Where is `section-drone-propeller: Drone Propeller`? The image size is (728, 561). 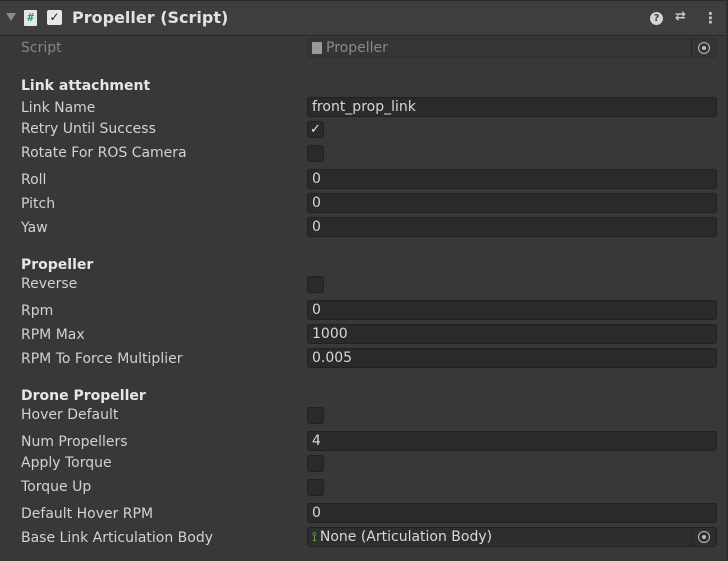
section-drone-propeller: Drone Propeller is located at coordinates (83, 396).